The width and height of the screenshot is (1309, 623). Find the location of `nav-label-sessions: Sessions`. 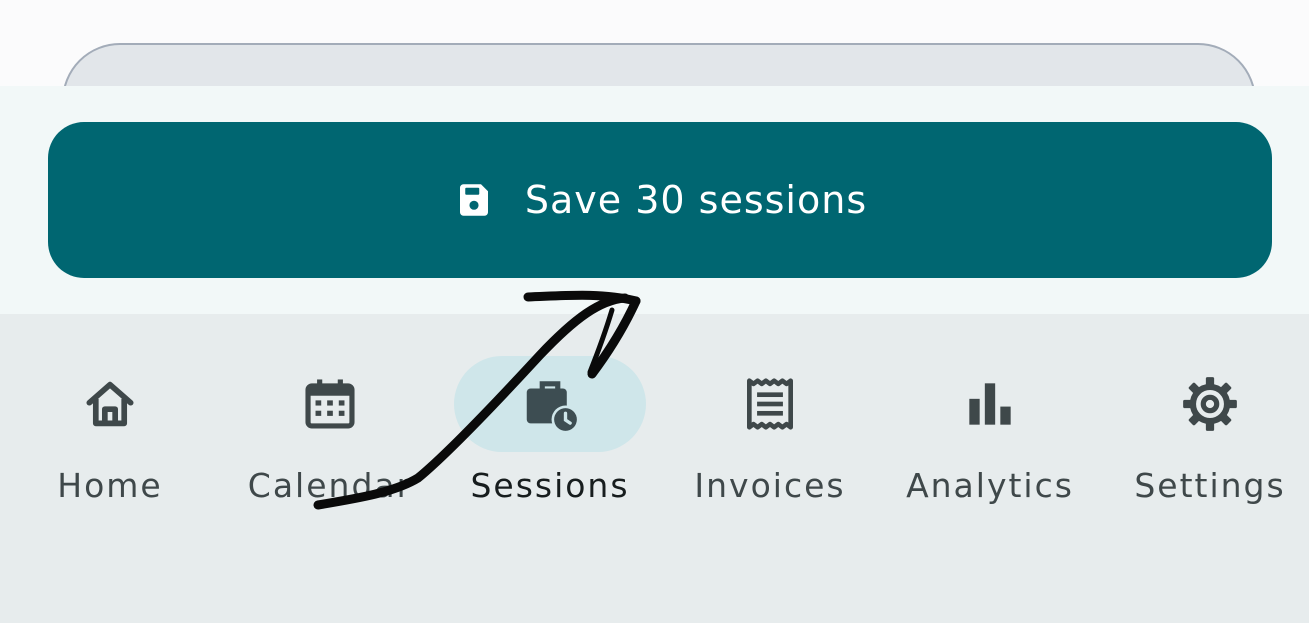

nav-label-sessions: Sessions is located at coordinates (550, 485).